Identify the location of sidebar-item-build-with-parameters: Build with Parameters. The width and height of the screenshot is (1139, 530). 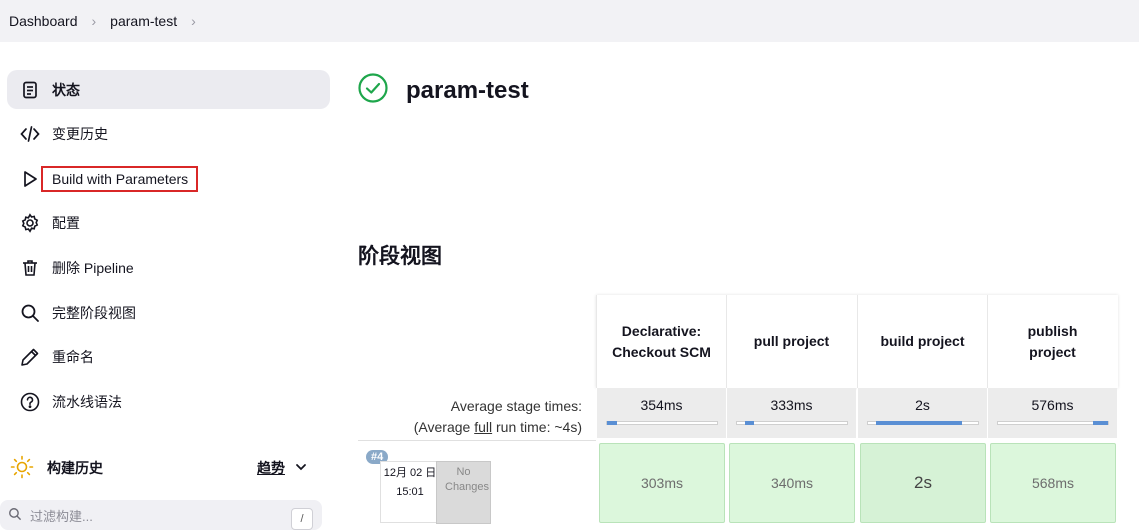
(168, 179).